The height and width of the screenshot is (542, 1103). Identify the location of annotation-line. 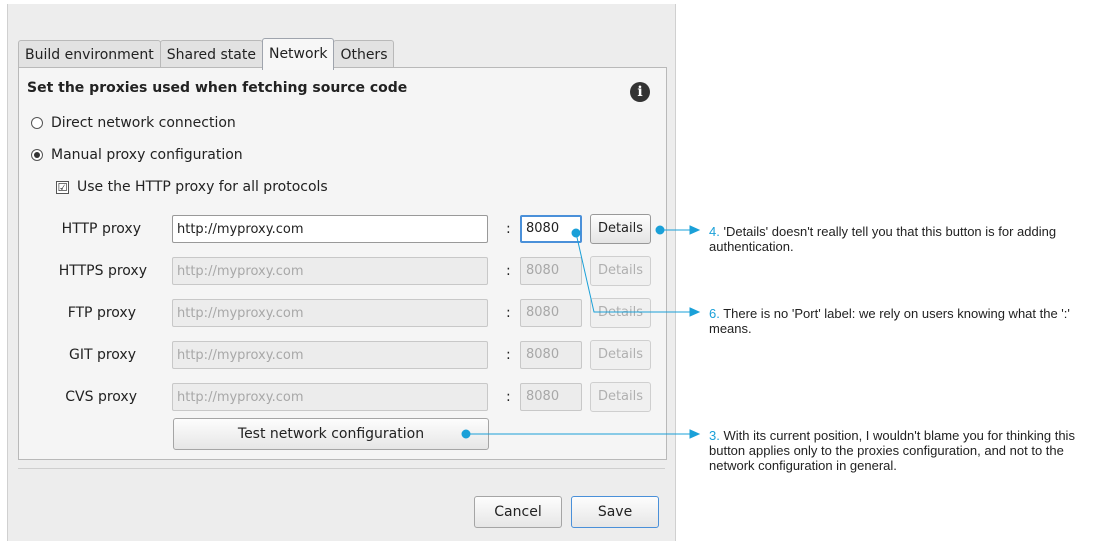
(632, 272).